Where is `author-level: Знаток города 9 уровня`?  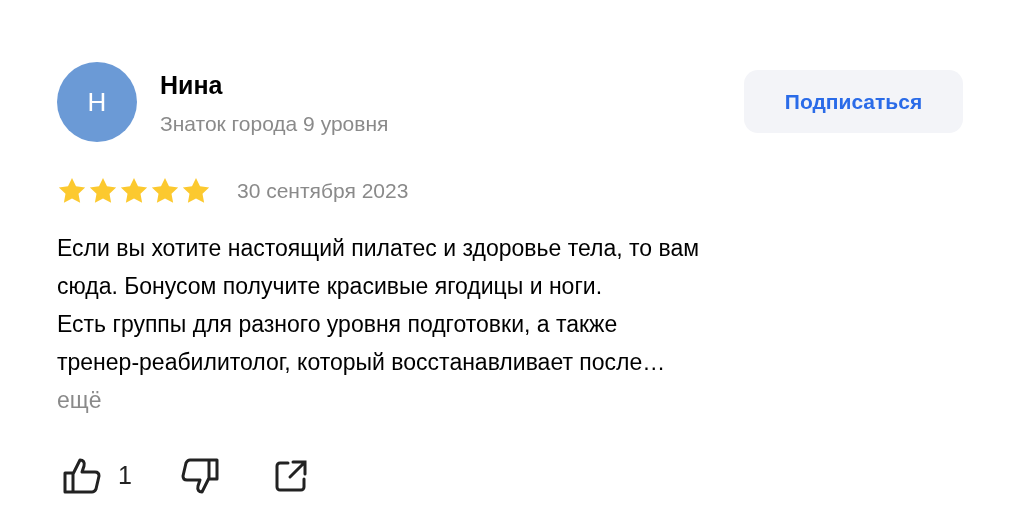 author-level: Знаток города 9 уровня is located at coordinates (274, 124).